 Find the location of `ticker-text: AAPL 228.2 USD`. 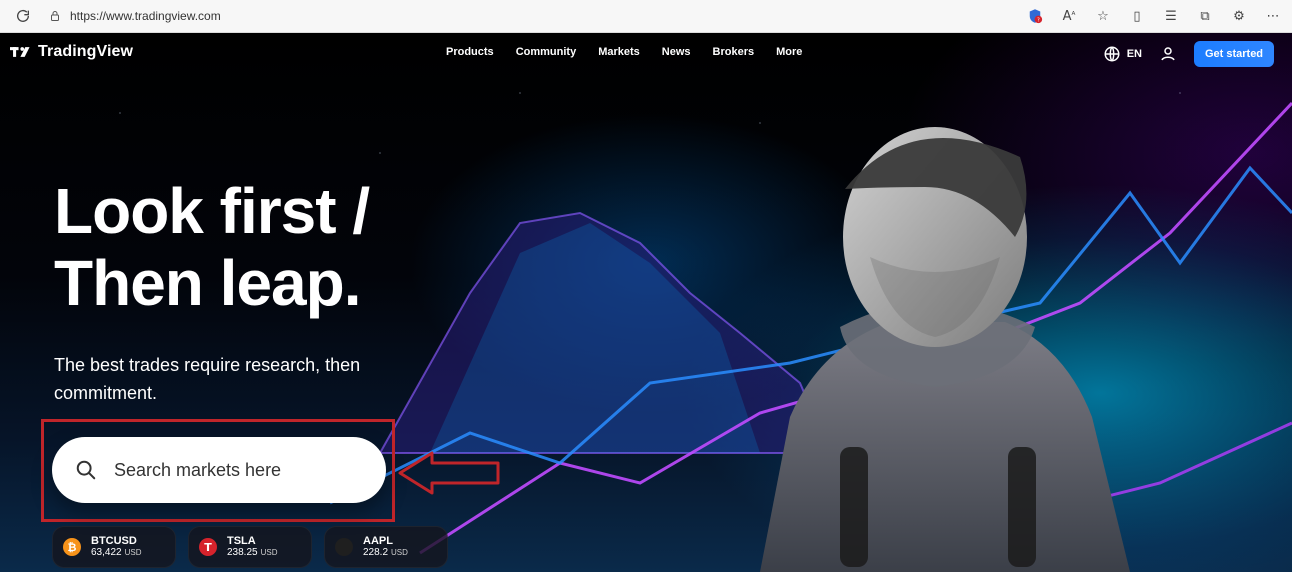

ticker-text: AAPL 228.2 USD is located at coordinates (385, 547).